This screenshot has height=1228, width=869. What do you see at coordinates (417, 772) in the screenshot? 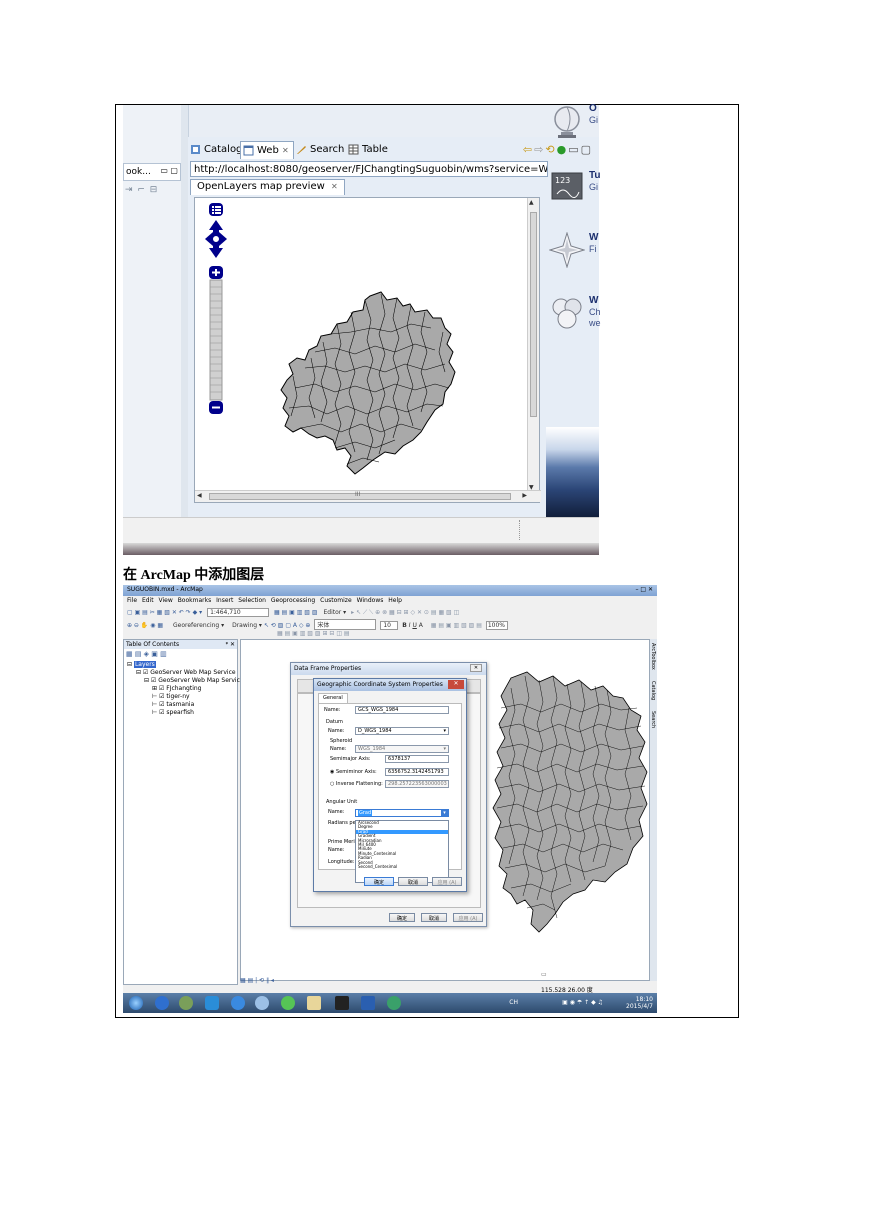
I see `semiminor-field: 6356752.3142451793` at bounding box center [417, 772].